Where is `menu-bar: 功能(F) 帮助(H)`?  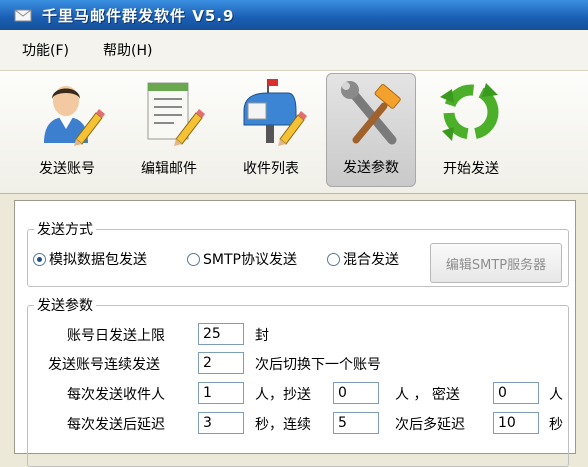 menu-bar: 功能(F) 帮助(H) is located at coordinates (294, 50).